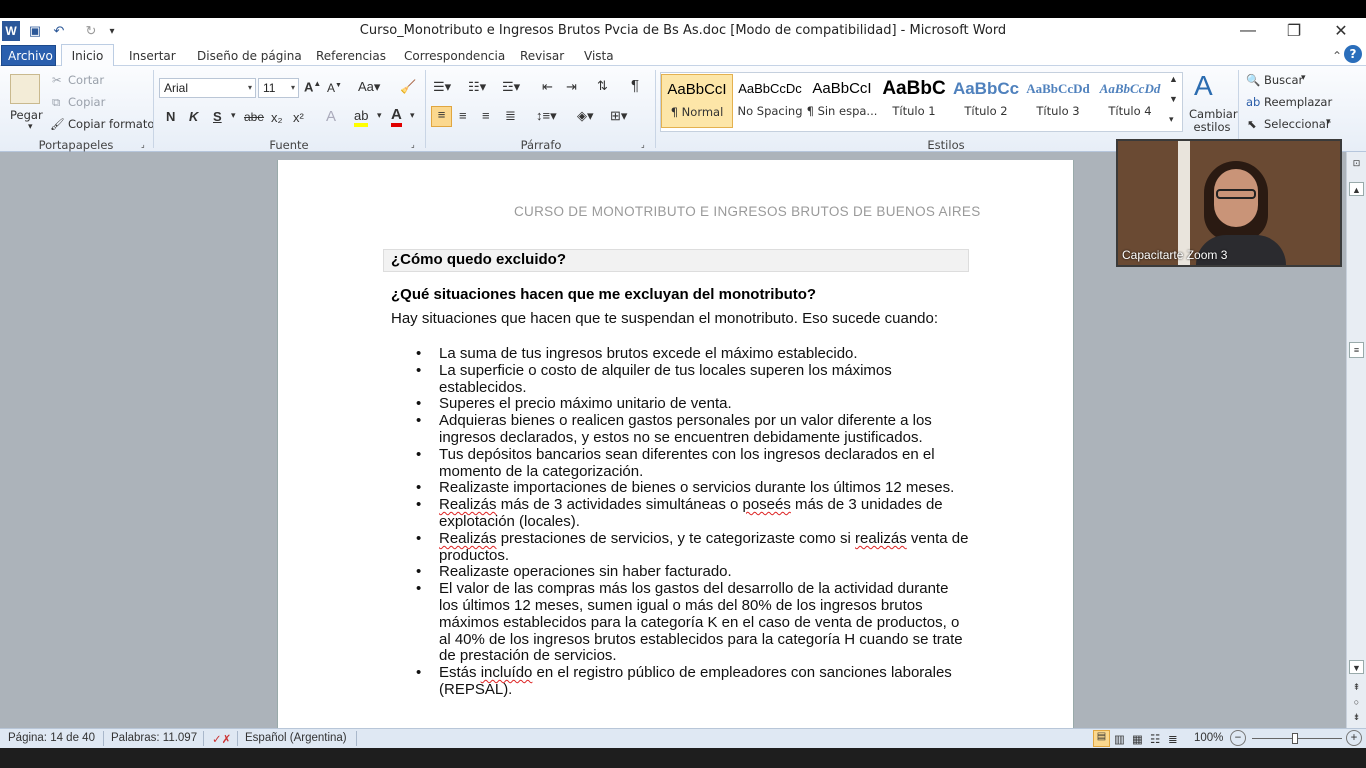 The height and width of the screenshot is (768, 1366). Describe the element at coordinates (510, 116) in the screenshot. I see `justify-button: ≣` at that location.